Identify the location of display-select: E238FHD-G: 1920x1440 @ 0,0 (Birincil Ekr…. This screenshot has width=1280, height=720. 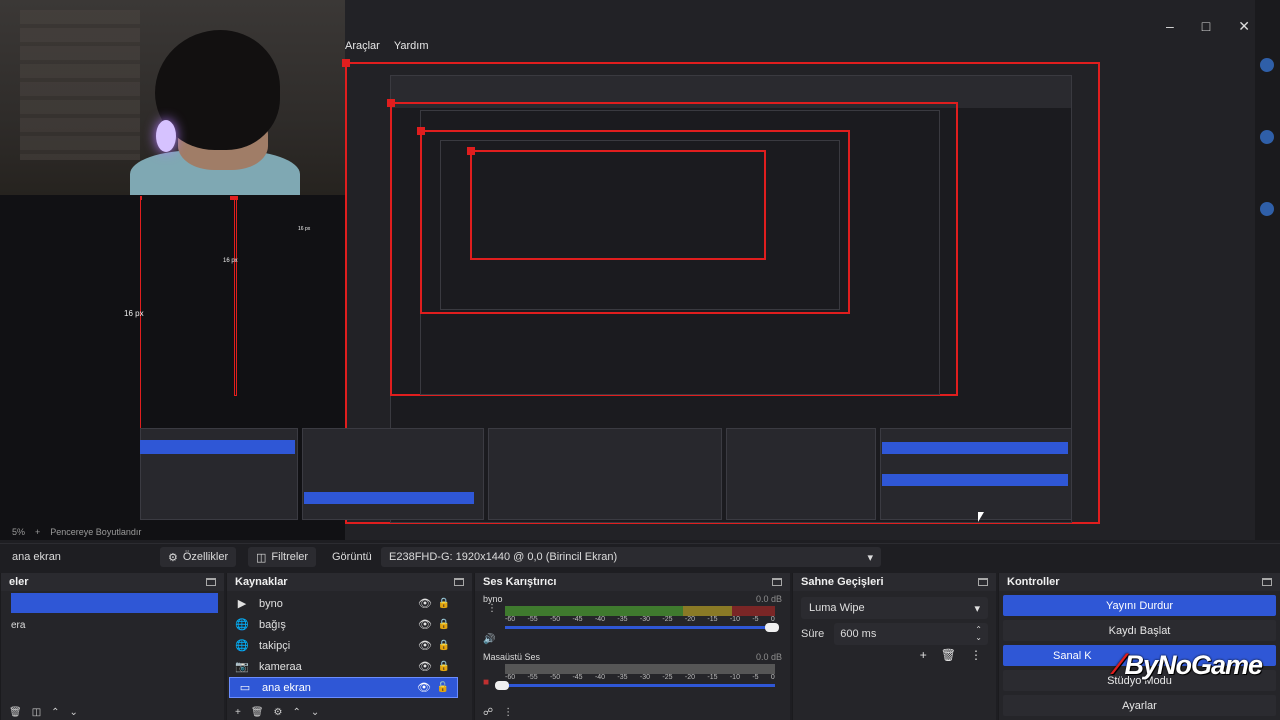
(631, 557).